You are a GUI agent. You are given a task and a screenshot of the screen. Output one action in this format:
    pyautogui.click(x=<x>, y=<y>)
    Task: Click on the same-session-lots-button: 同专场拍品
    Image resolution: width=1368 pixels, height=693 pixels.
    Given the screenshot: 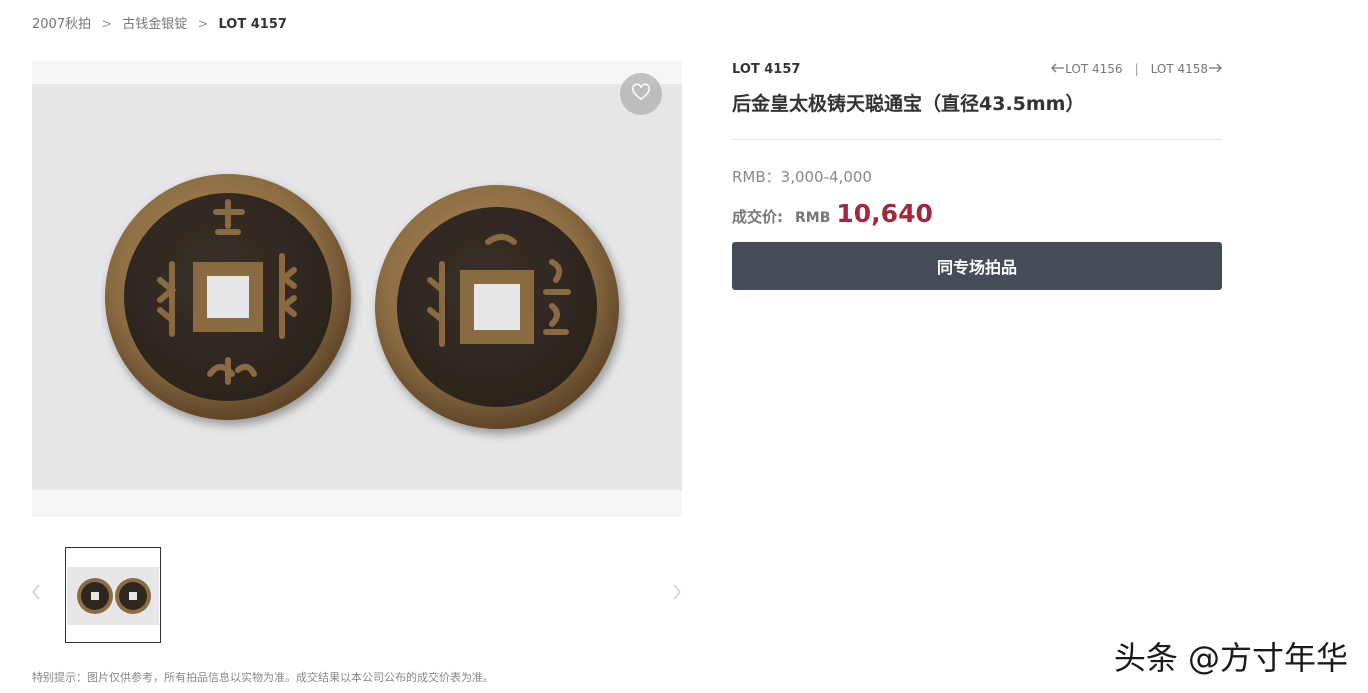 What is the action you would take?
    pyautogui.click(x=977, y=266)
    